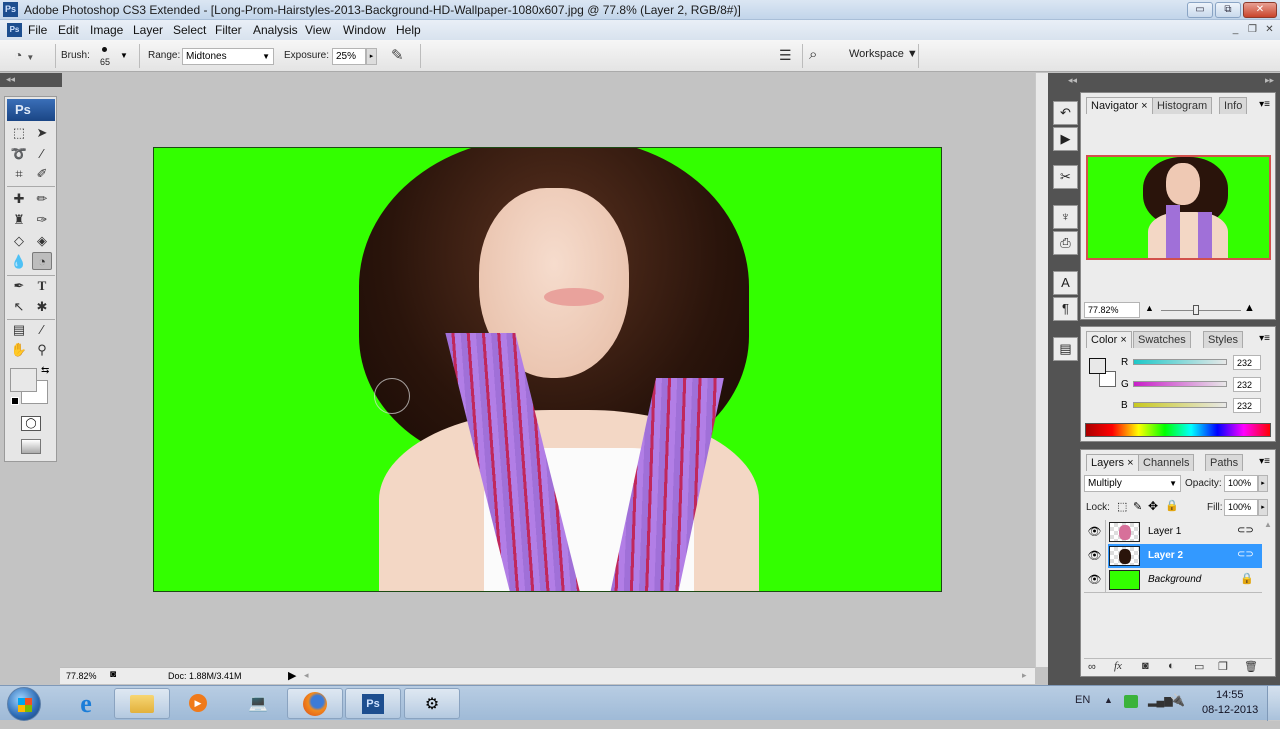 The image size is (1280, 729). What do you see at coordinates (1224, 462) in the screenshot?
I see `tab-paths: Paths` at bounding box center [1224, 462].